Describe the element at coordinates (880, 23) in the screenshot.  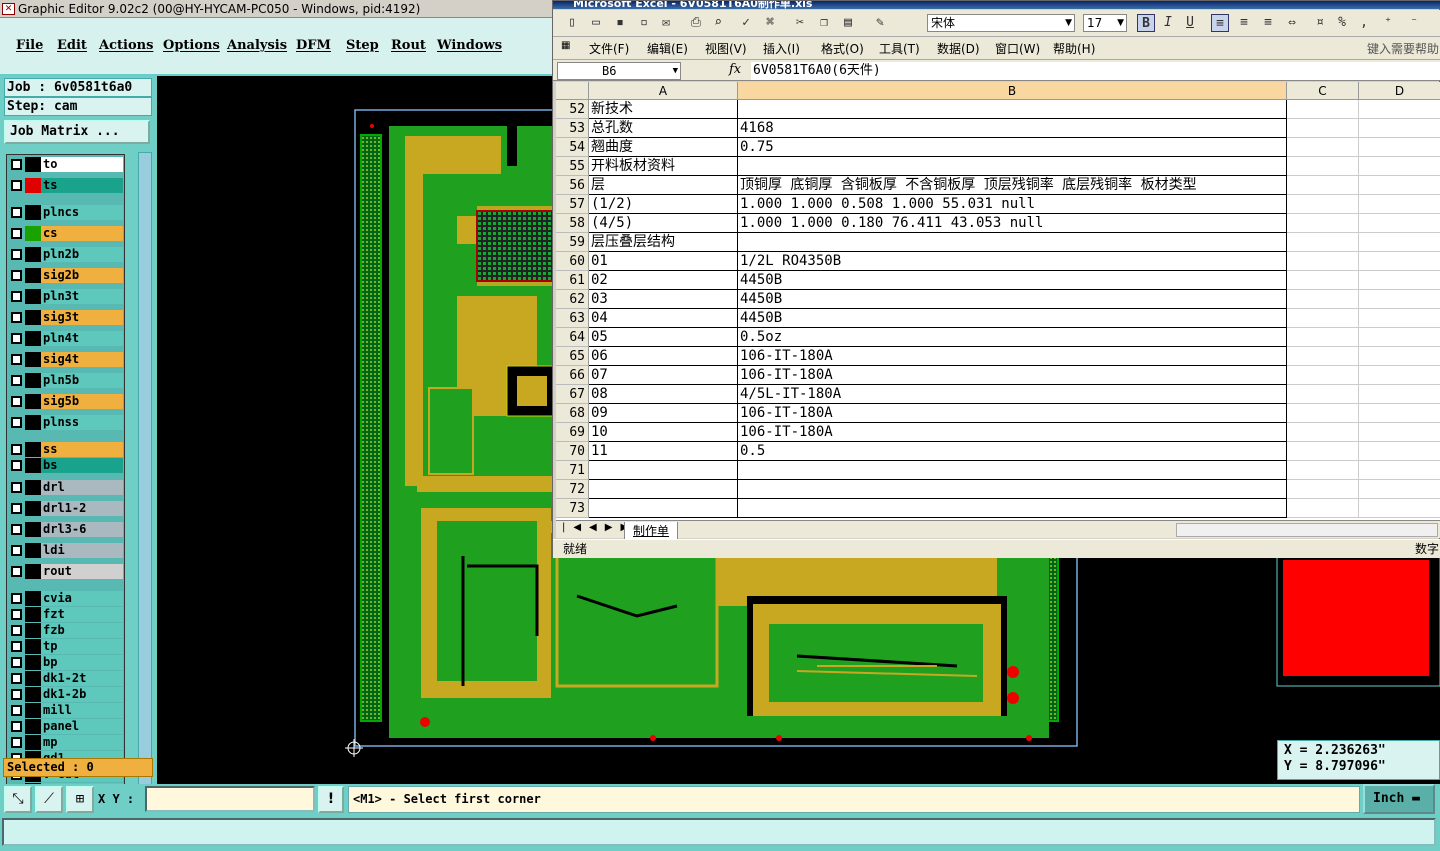
I see `format-painter-icon: ✎` at that location.